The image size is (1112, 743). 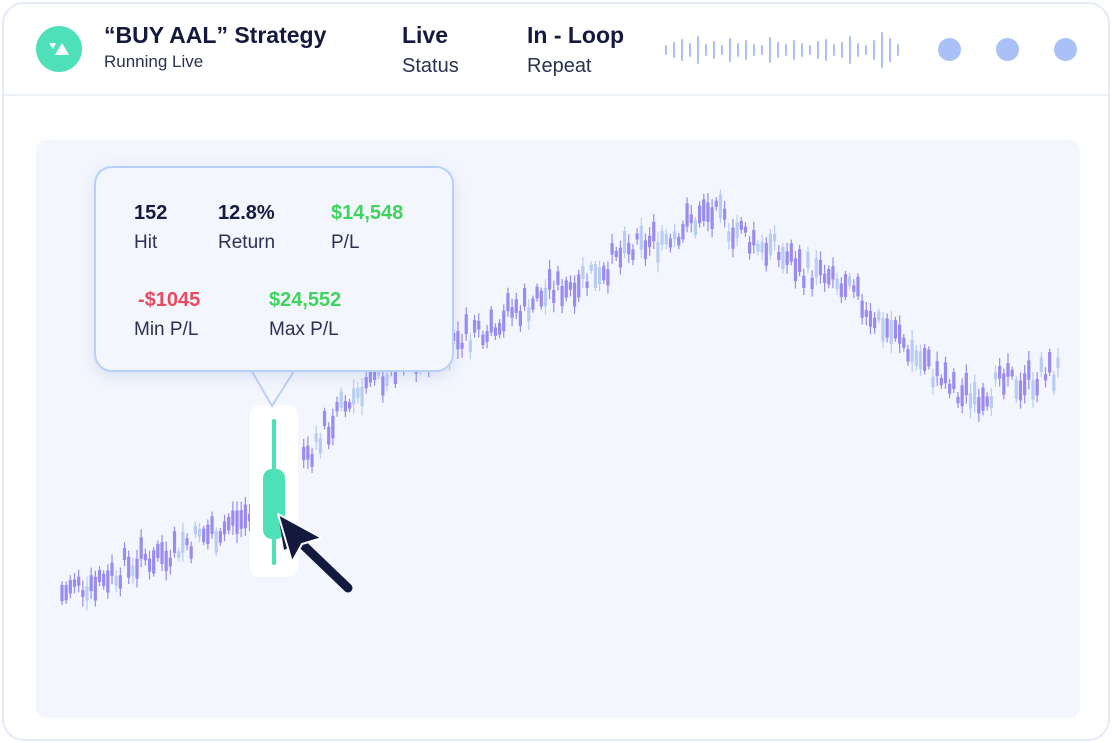 I want to click on min-pl-label: Min P/L, so click(x=166, y=329).